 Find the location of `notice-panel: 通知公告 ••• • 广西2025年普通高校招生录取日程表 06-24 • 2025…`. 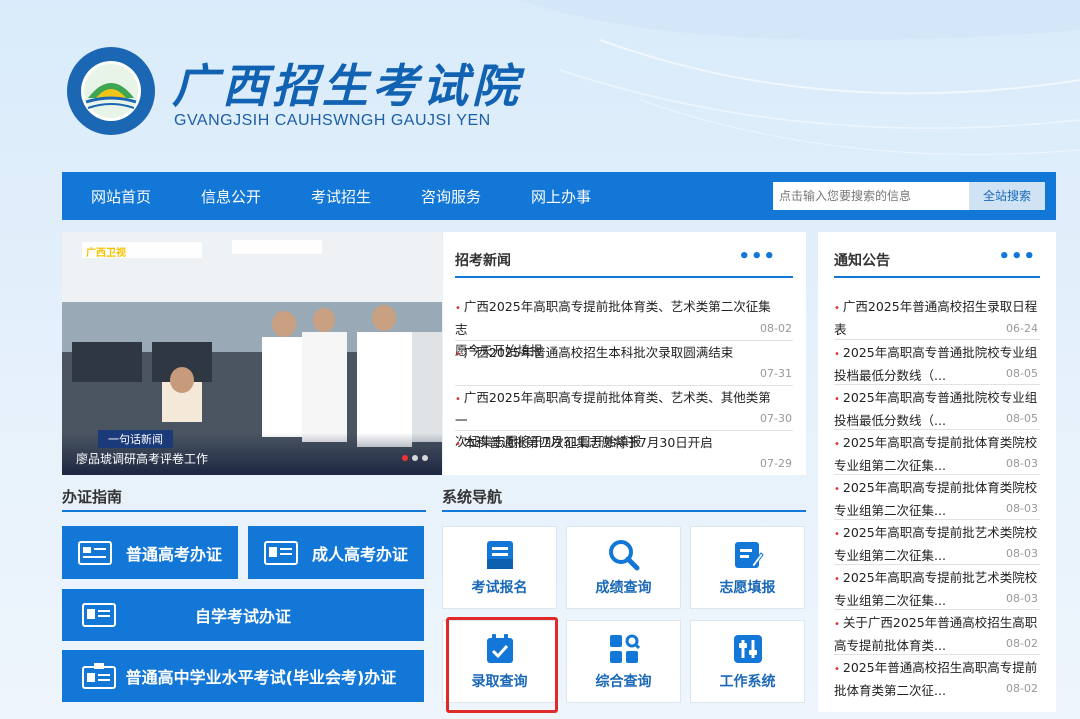

notice-panel: 通知公告 ••• • 广西2025年普通高校招生录取日程表 06-24 • 2025… is located at coordinates (937, 472).